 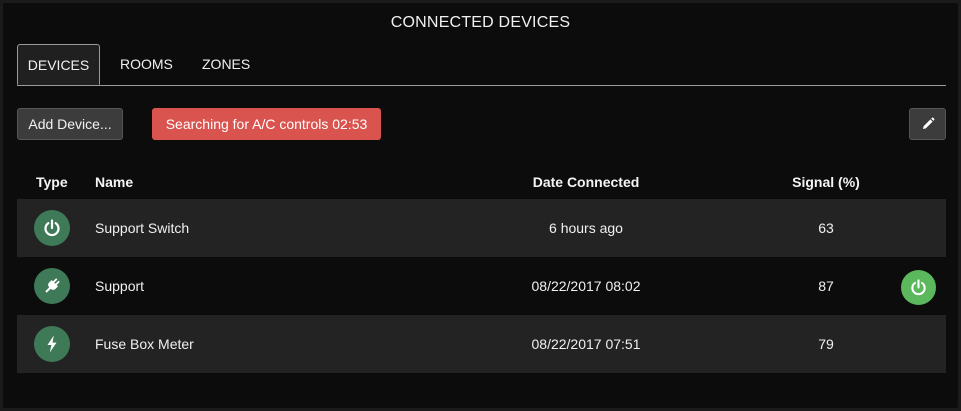 What do you see at coordinates (586, 344) in the screenshot?
I see `date-connected: 08/22/2017 07:51` at bounding box center [586, 344].